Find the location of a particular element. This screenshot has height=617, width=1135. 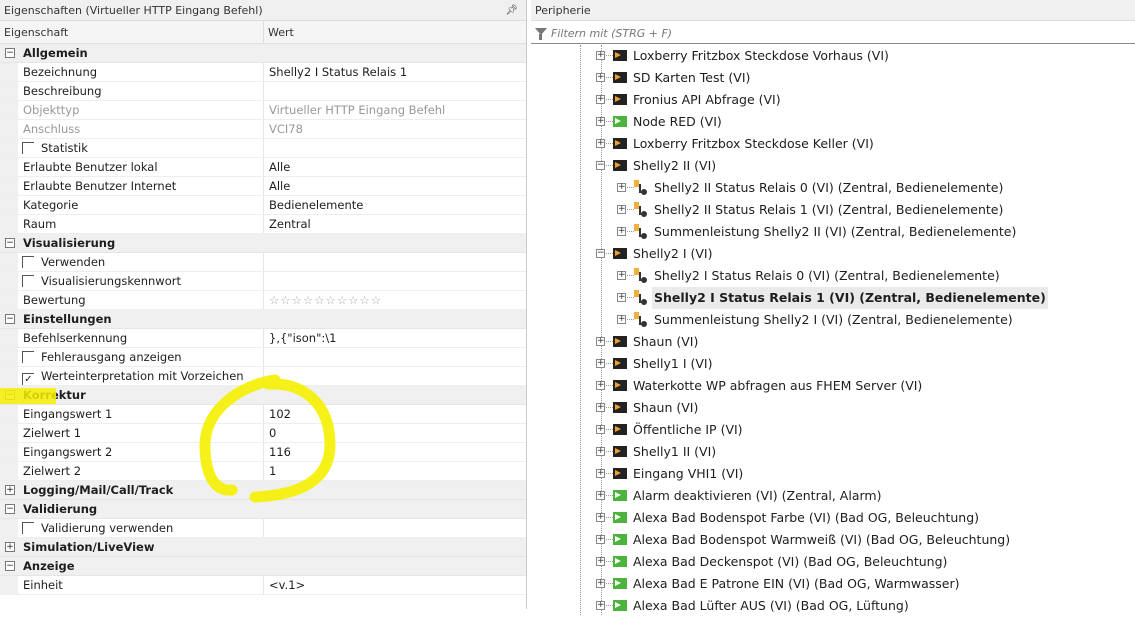

category-einstellungen: − Einstellungen is located at coordinates (263, 319).